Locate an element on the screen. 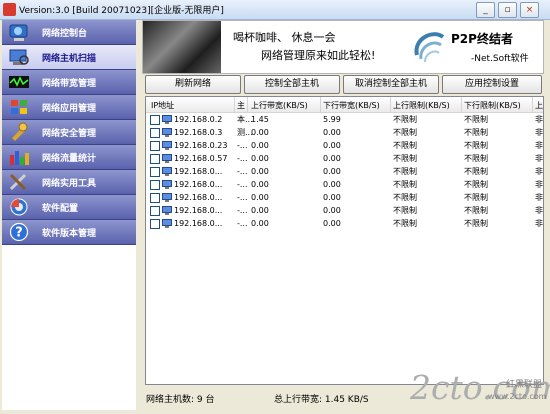 The height and width of the screenshot is (414, 550). cell-download: 0.00 is located at coordinates (332, 197).